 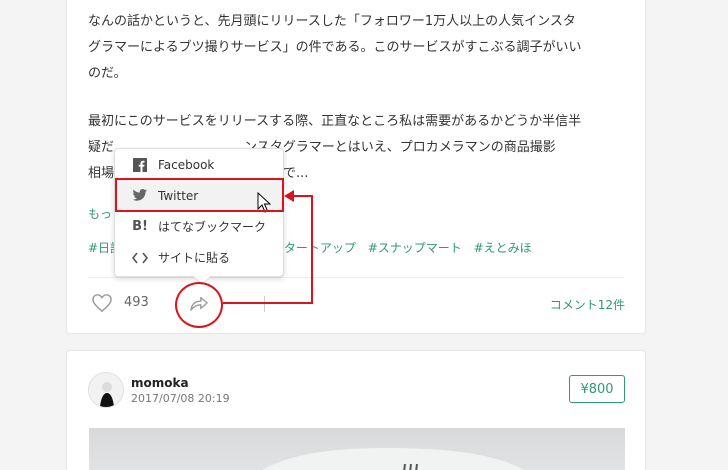 What do you see at coordinates (160, 383) in the screenshot?
I see `author-name: momoka` at bounding box center [160, 383].